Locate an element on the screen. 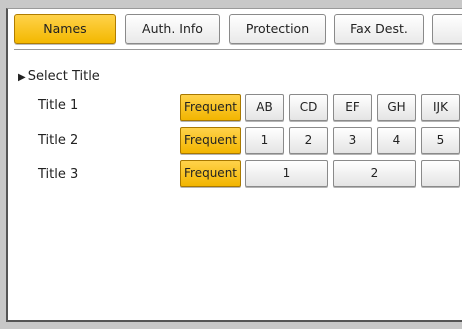  tab-next is located at coordinates (447, 29).